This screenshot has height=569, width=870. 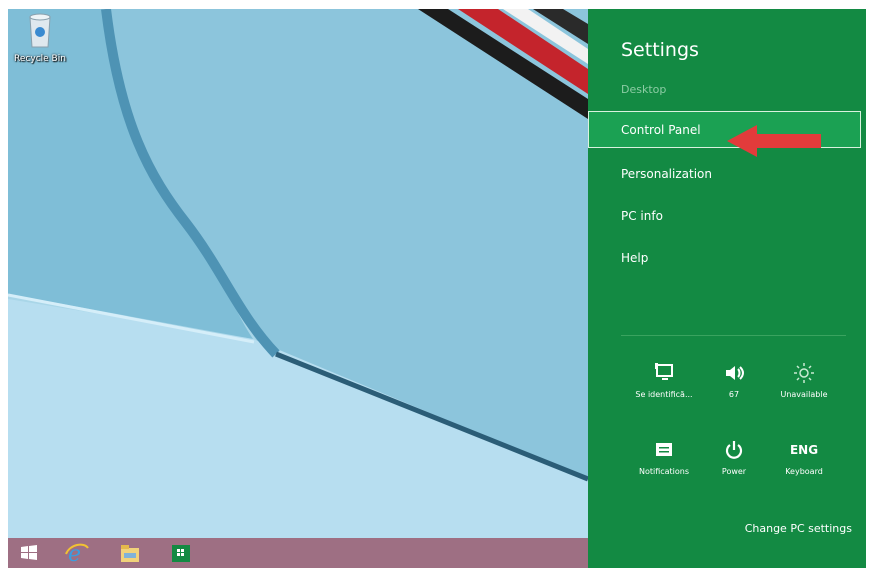 What do you see at coordinates (734, 450) in the screenshot?
I see `power-icon` at bounding box center [734, 450].